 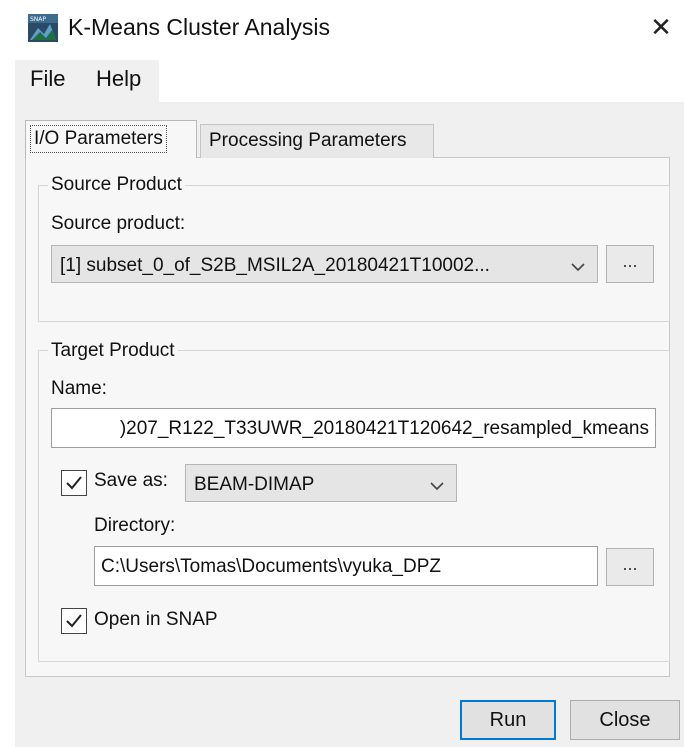 I want to click on directory-input: C:\Users\Tomas\Documents\vyuka_DPZ, so click(x=346, y=566).